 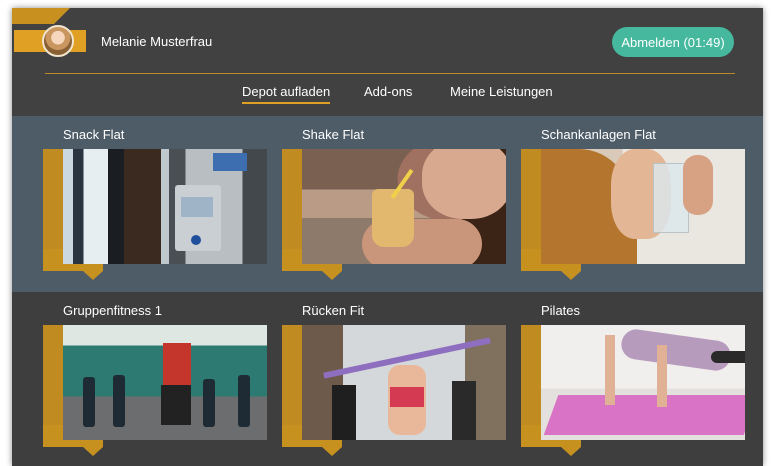 What do you see at coordinates (43, 16) in the screenshot?
I see `corner-ribbon` at bounding box center [43, 16].